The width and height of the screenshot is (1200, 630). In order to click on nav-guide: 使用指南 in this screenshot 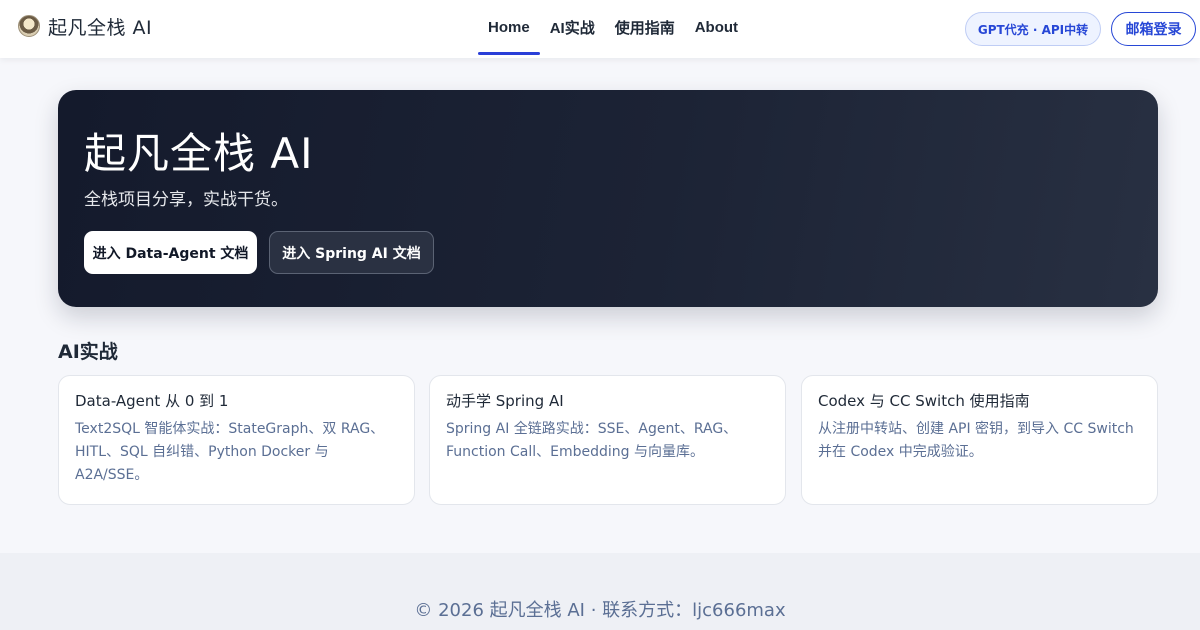, I will do `click(645, 27)`.